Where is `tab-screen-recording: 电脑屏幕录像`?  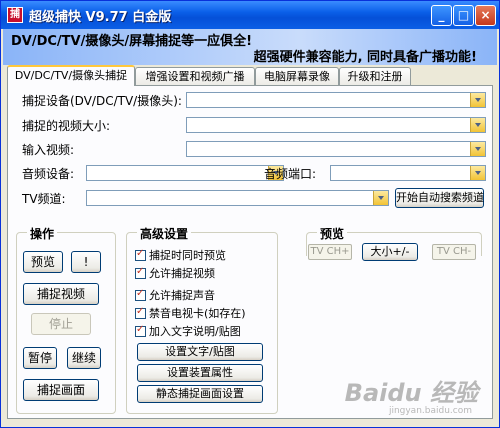
tab-screen-recording: 电脑屏幕录像 is located at coordinates (297, 76).